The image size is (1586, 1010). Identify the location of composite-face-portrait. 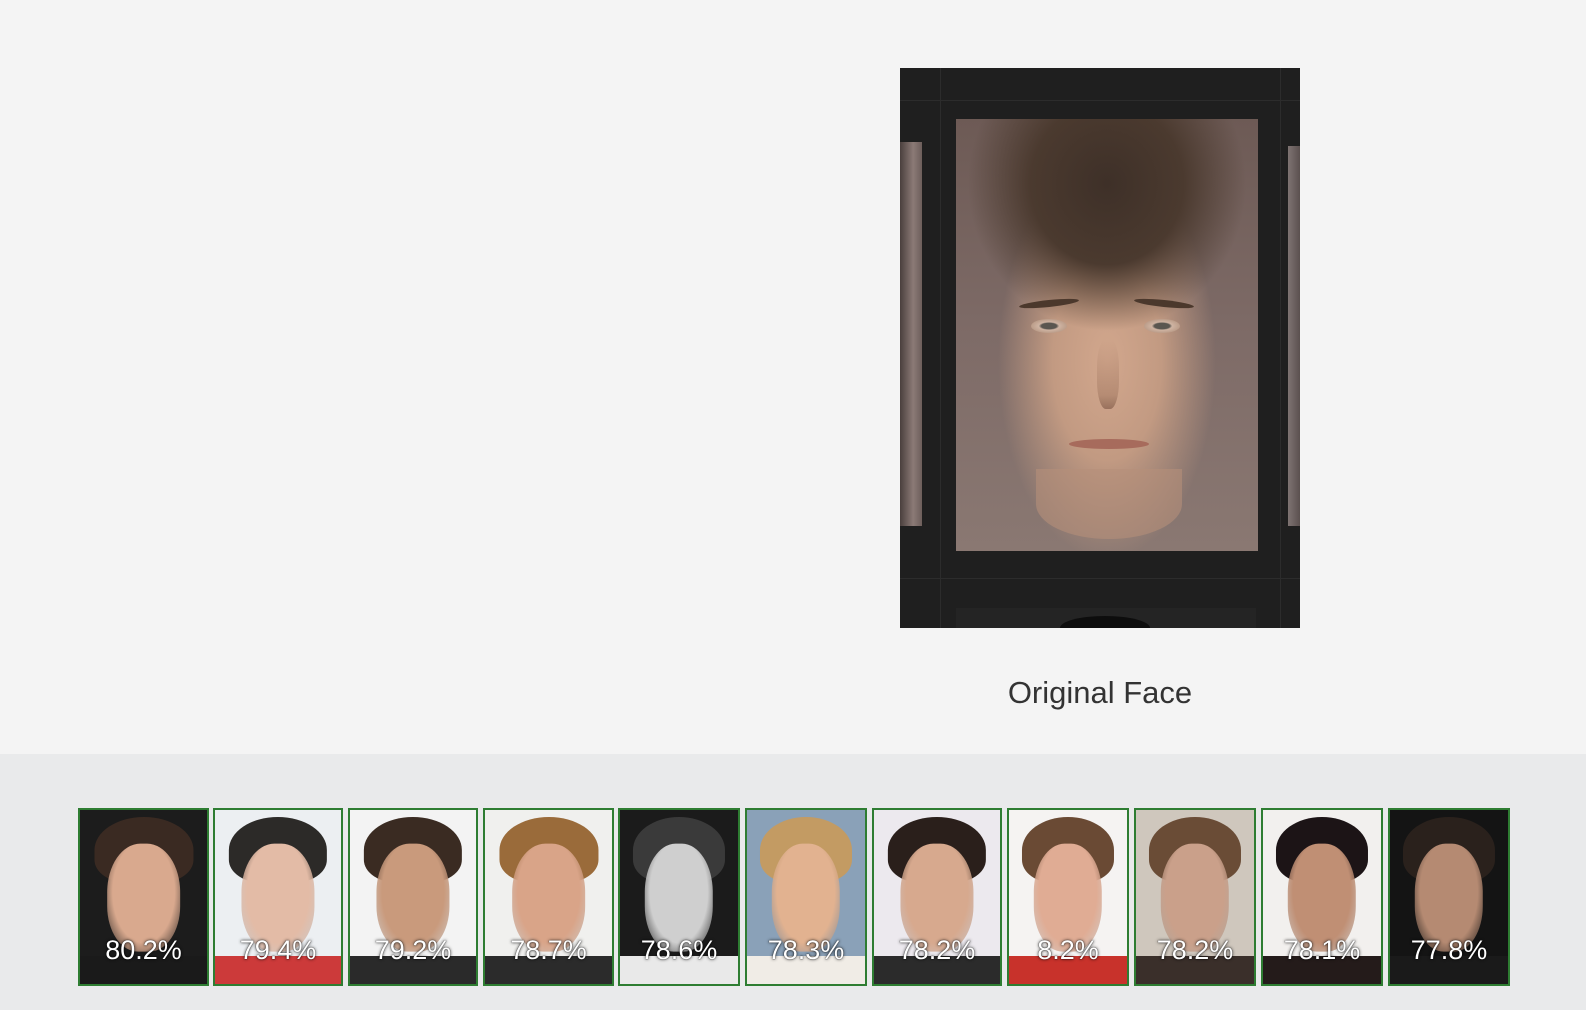
(1107, 335).